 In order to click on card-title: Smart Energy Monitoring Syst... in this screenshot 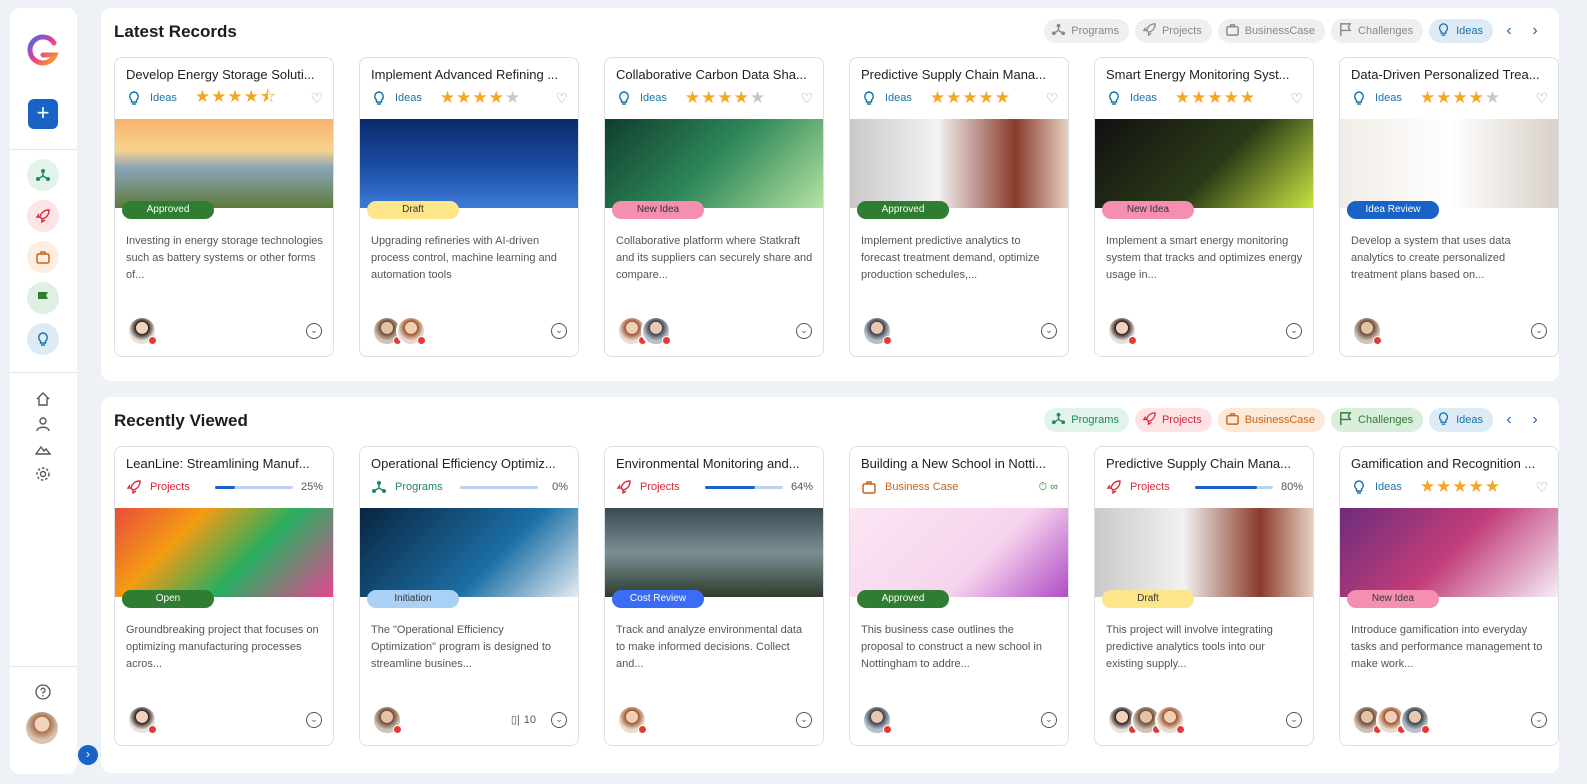, I will do `click(1205, 74)`.